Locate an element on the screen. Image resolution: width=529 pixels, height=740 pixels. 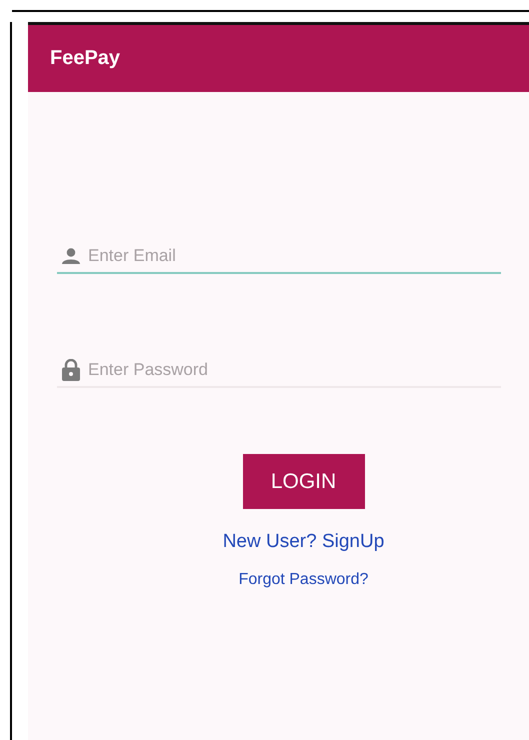
link: New User? SignUp is located at coordinates (303, 542).